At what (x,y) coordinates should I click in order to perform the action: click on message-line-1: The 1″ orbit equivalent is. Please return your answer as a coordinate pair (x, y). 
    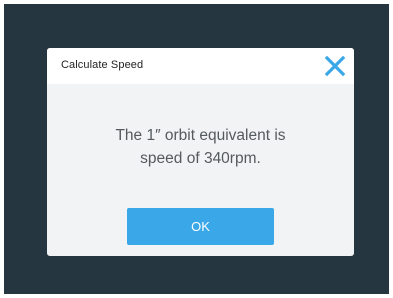
    Looking at the image, I should click on (200, 135).